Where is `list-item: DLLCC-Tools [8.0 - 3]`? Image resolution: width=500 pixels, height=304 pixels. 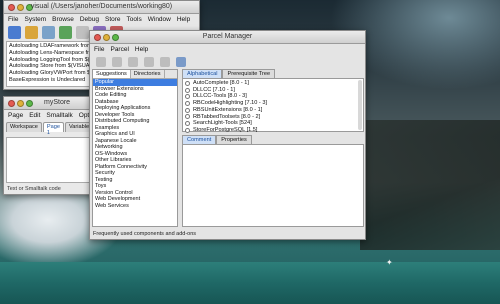 list-item: DLLCC-Tools [8.0 - 3] is located at coordinates (273, 96).